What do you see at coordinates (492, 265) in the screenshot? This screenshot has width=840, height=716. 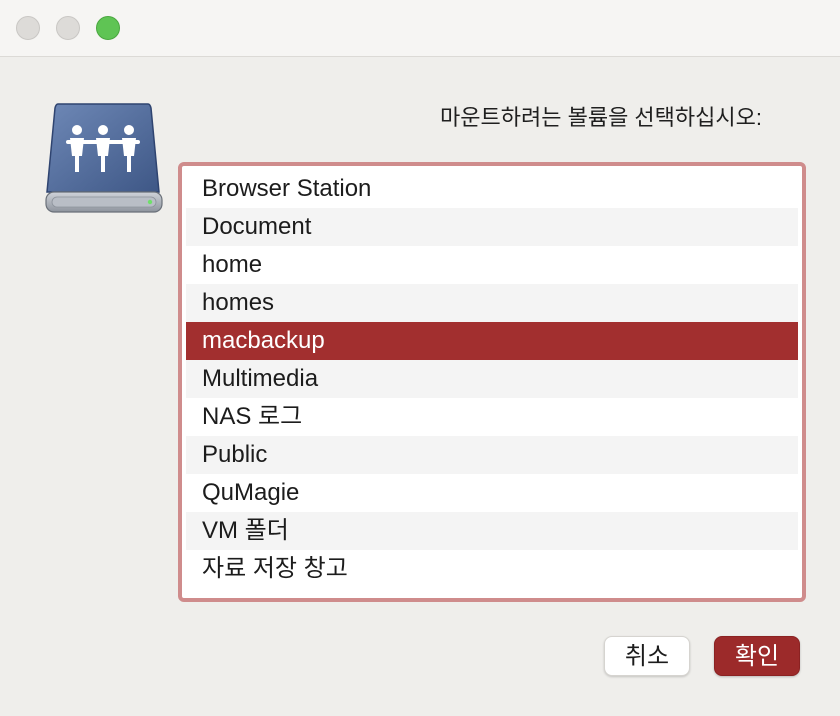 I see `volume-list-item: home` at bounding box center [492, 265].